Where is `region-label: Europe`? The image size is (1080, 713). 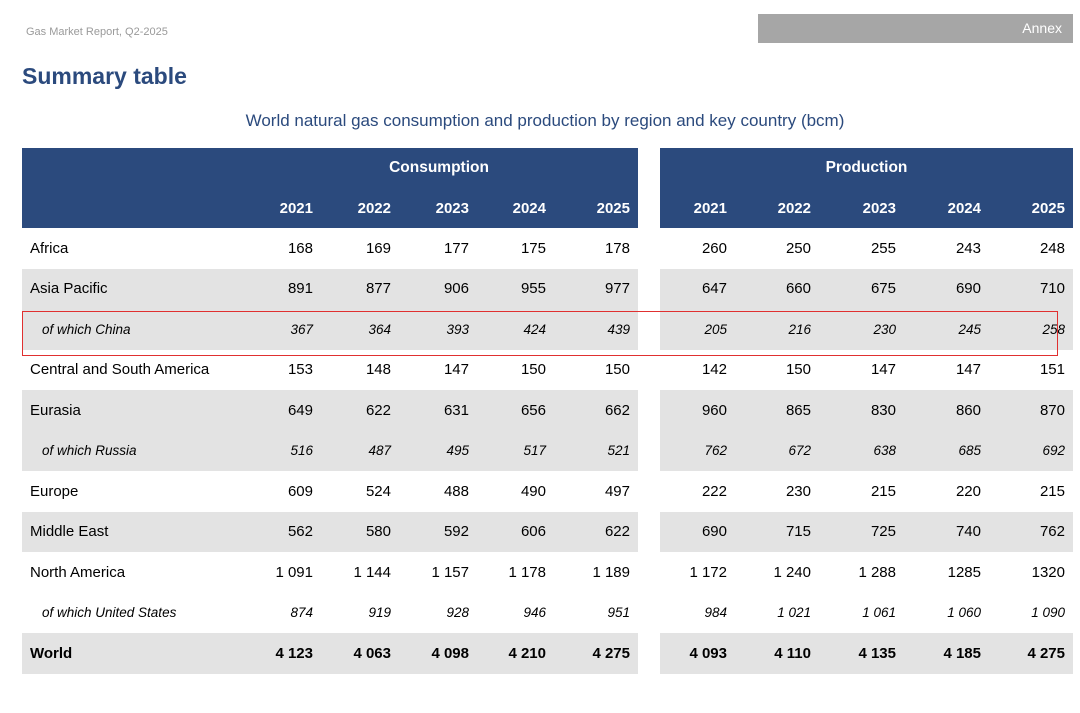 region-label: Europe is located at coordinates (54, 491).